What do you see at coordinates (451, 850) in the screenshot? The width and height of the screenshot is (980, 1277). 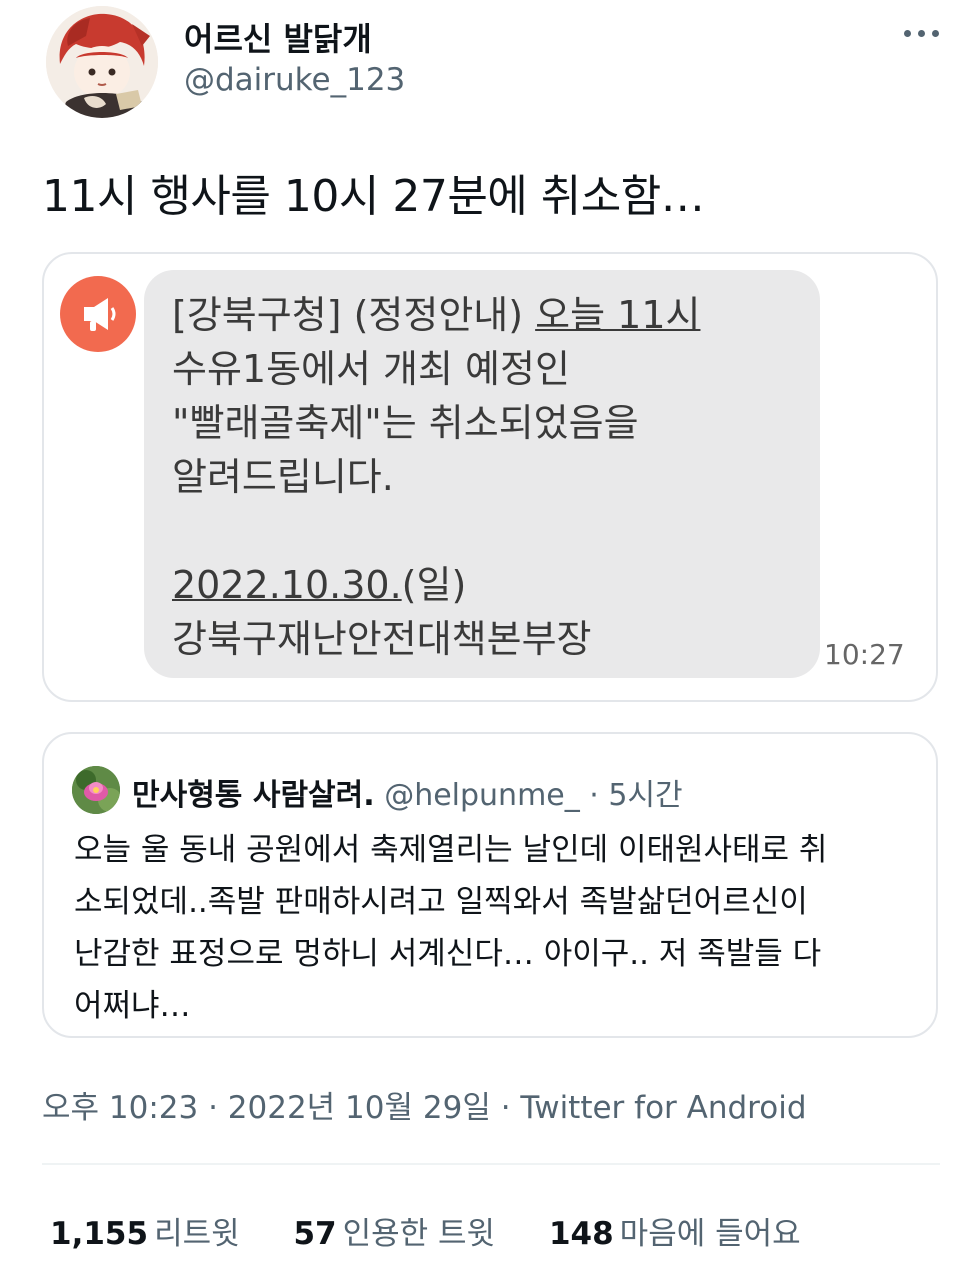 I see `quoted-text-line: 오늘 울 동내 공원에서 축제열리는 날인데 이태원사태로 취` at bounding box center [451, 850].